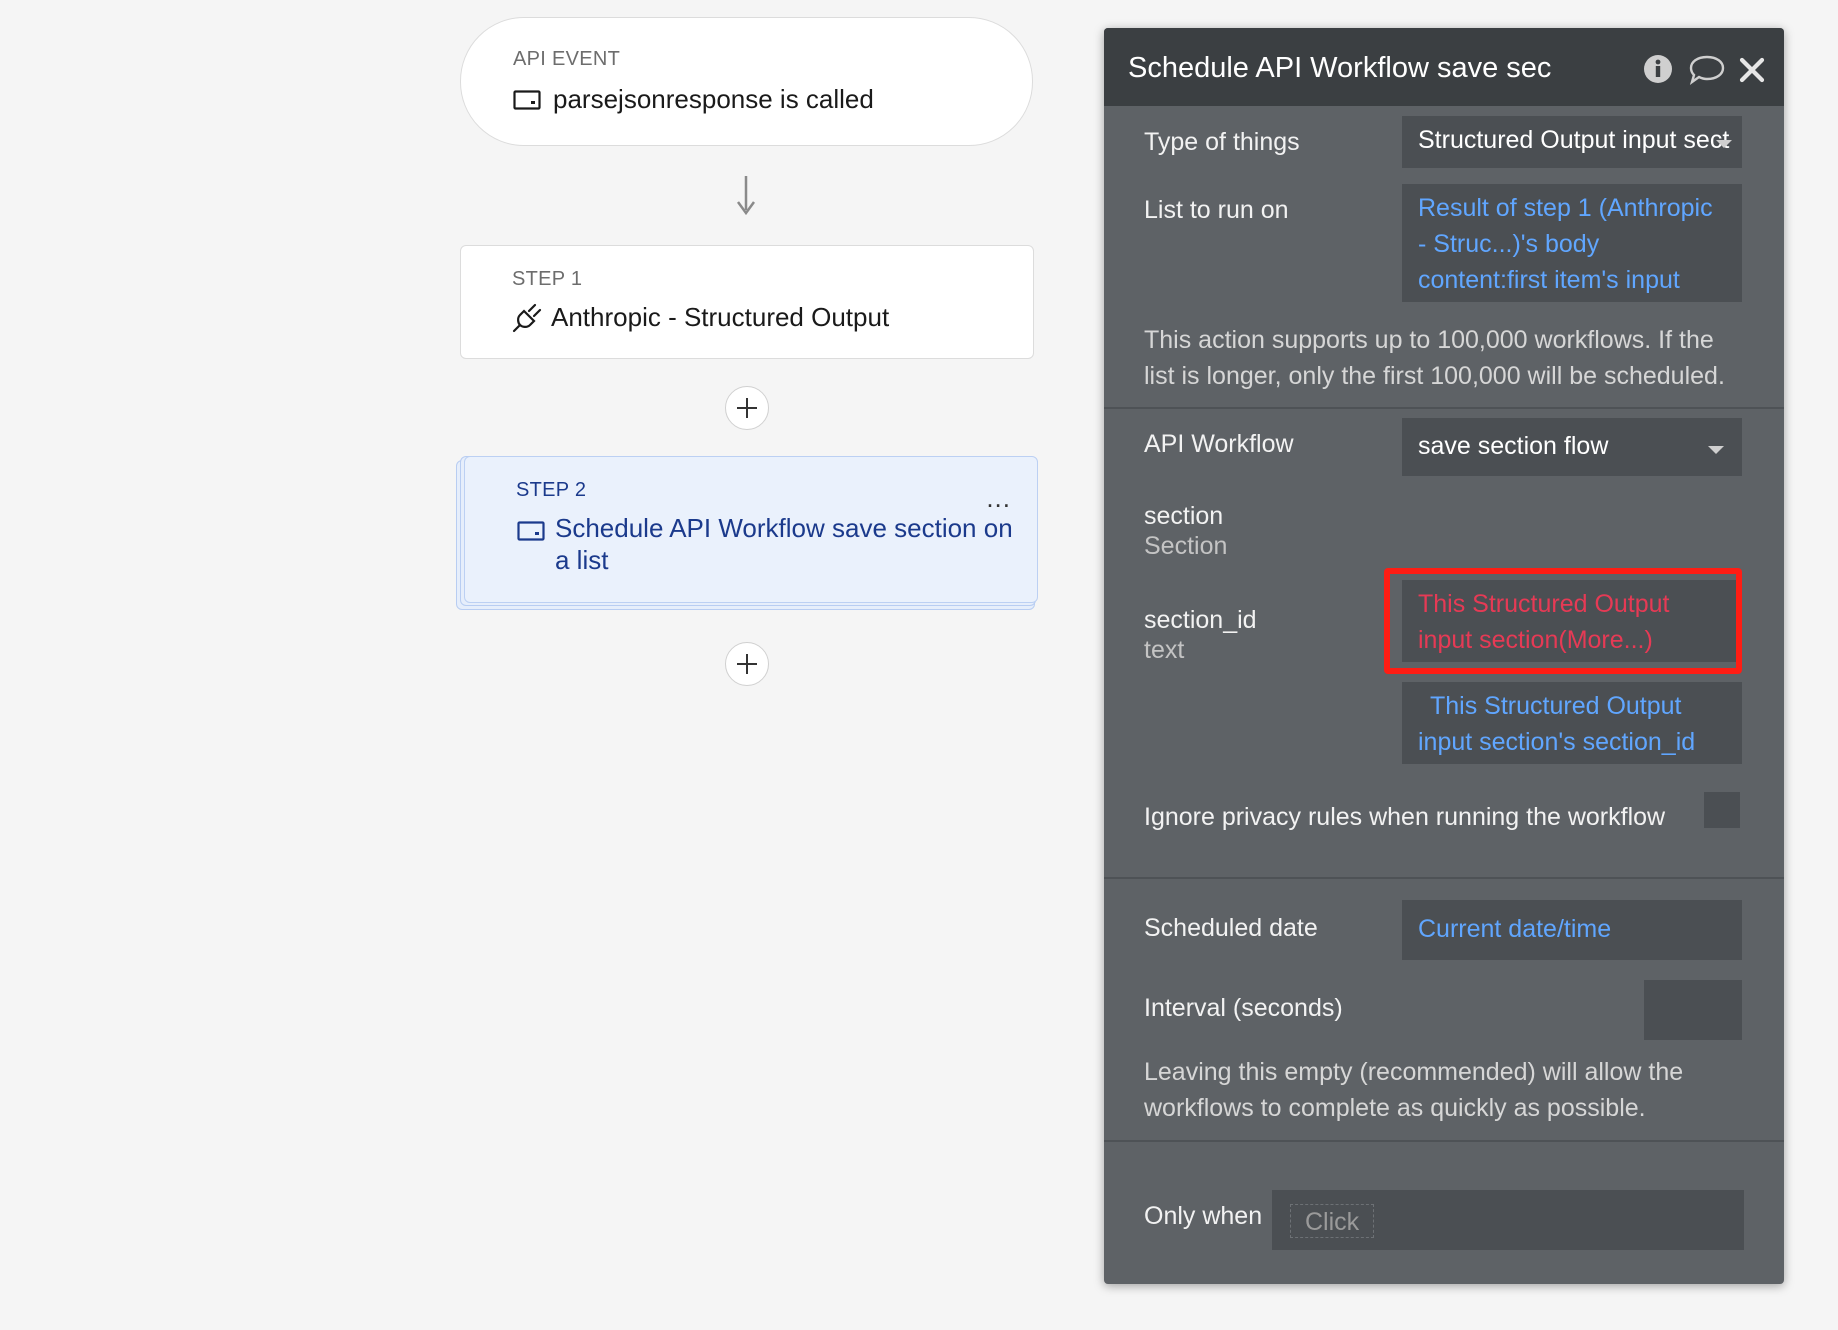  Describe the element at coordinates (567, 59) in the screenshot. I see `event-caption: API EVENT` at that location.